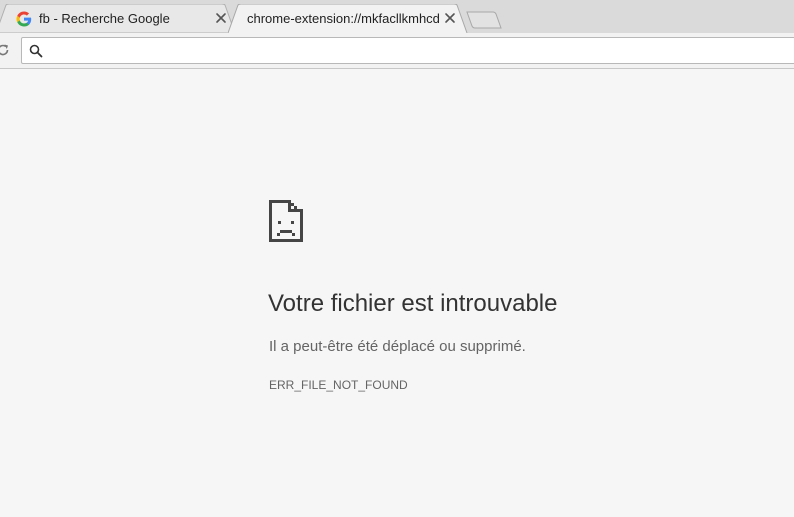 The width and height of the screenshot is (794, 517). I want to click on error-title: Votre fichier est introuvable, so click(413, 303).